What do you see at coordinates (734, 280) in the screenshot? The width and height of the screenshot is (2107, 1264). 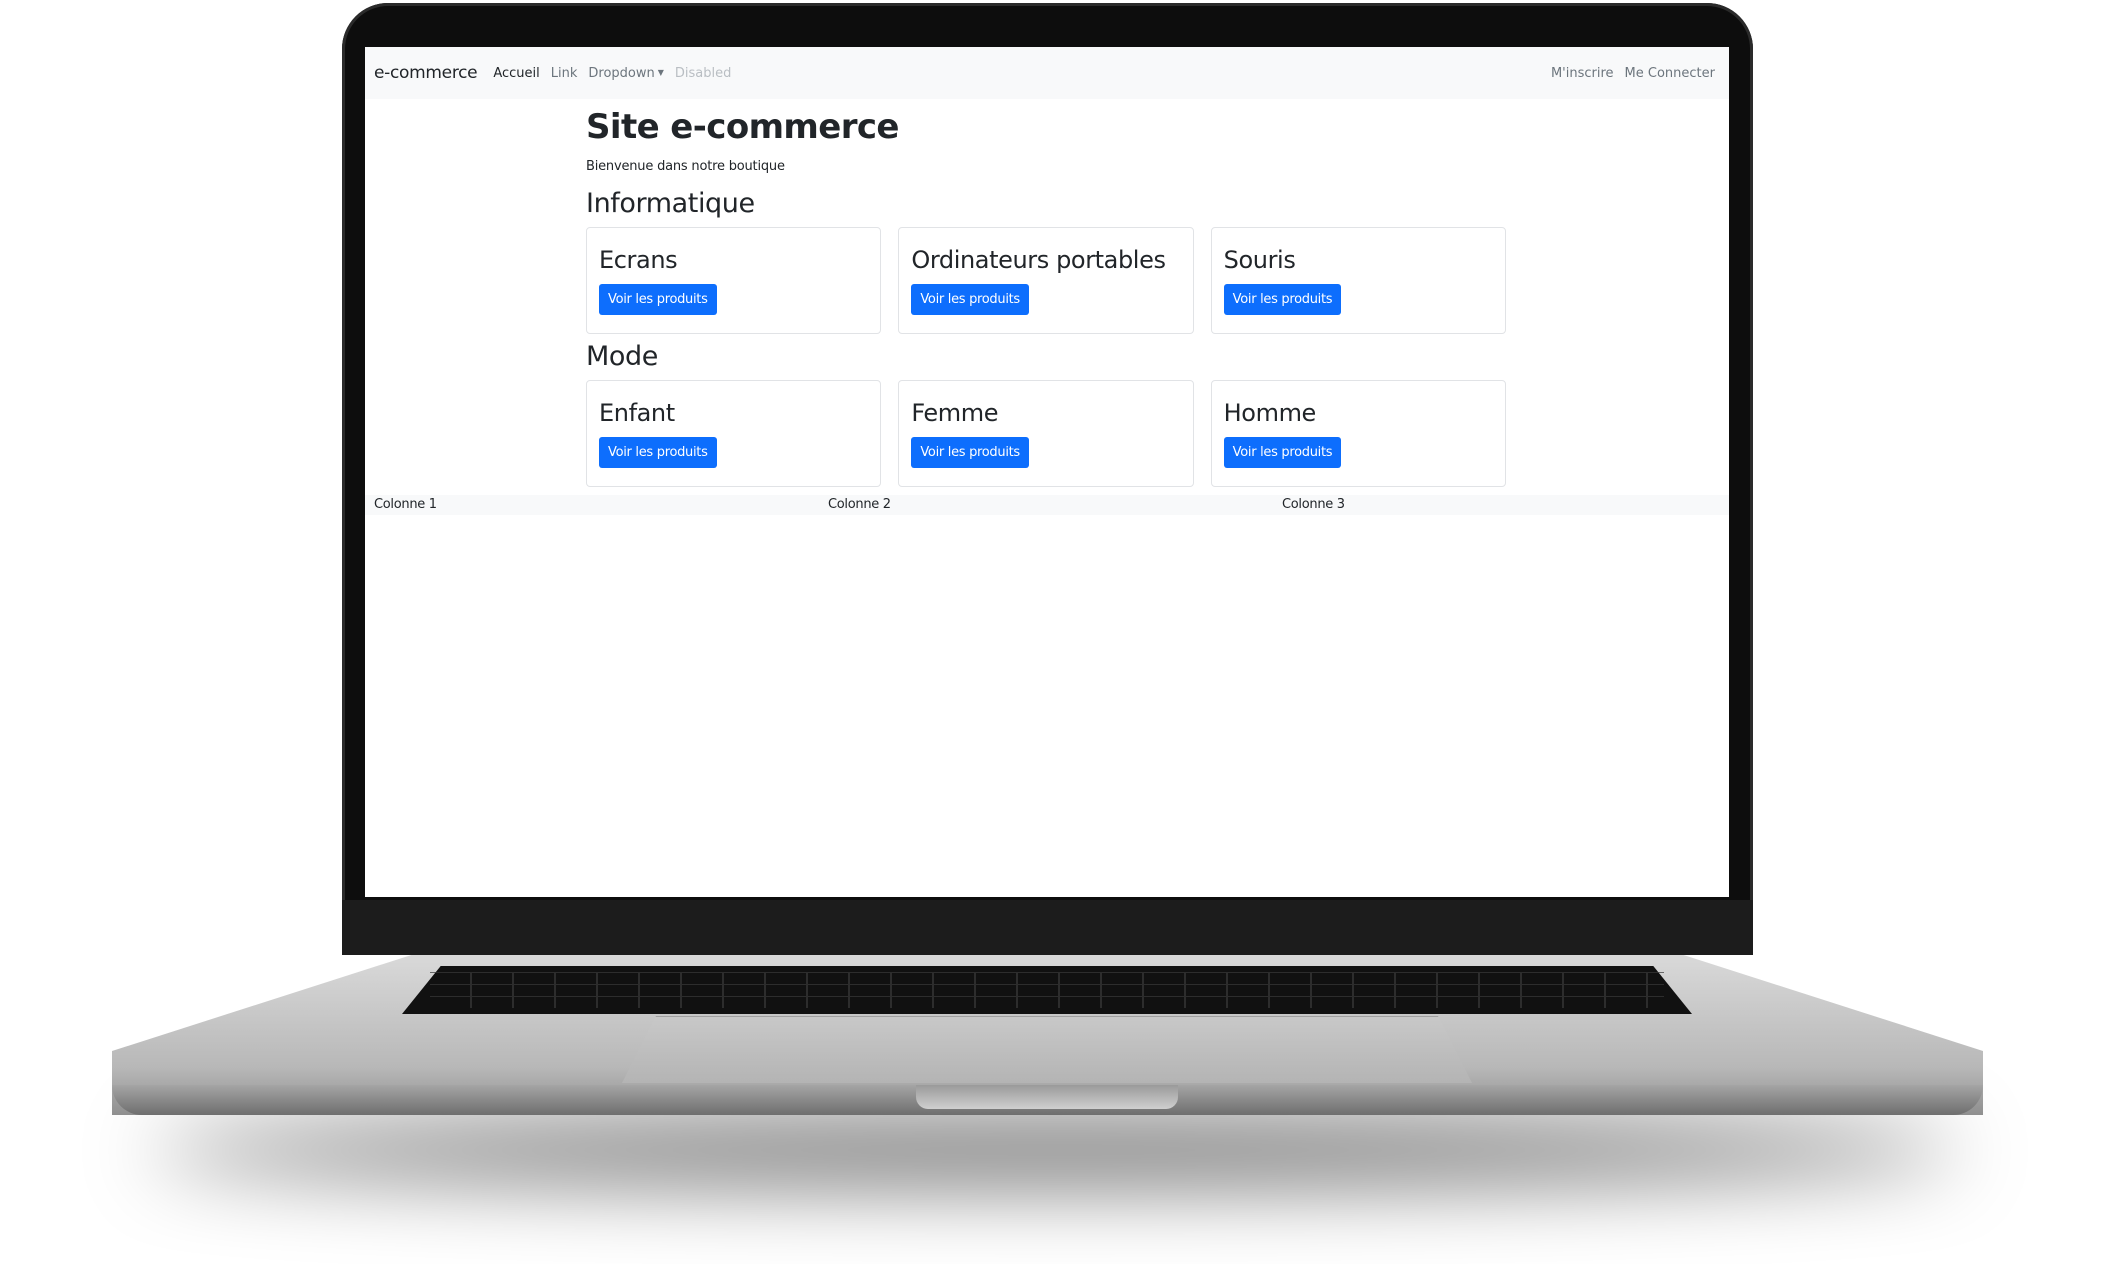 I see `category-card-ecrans: Ecrans Voir les produits` at bounding box center [734, 280].